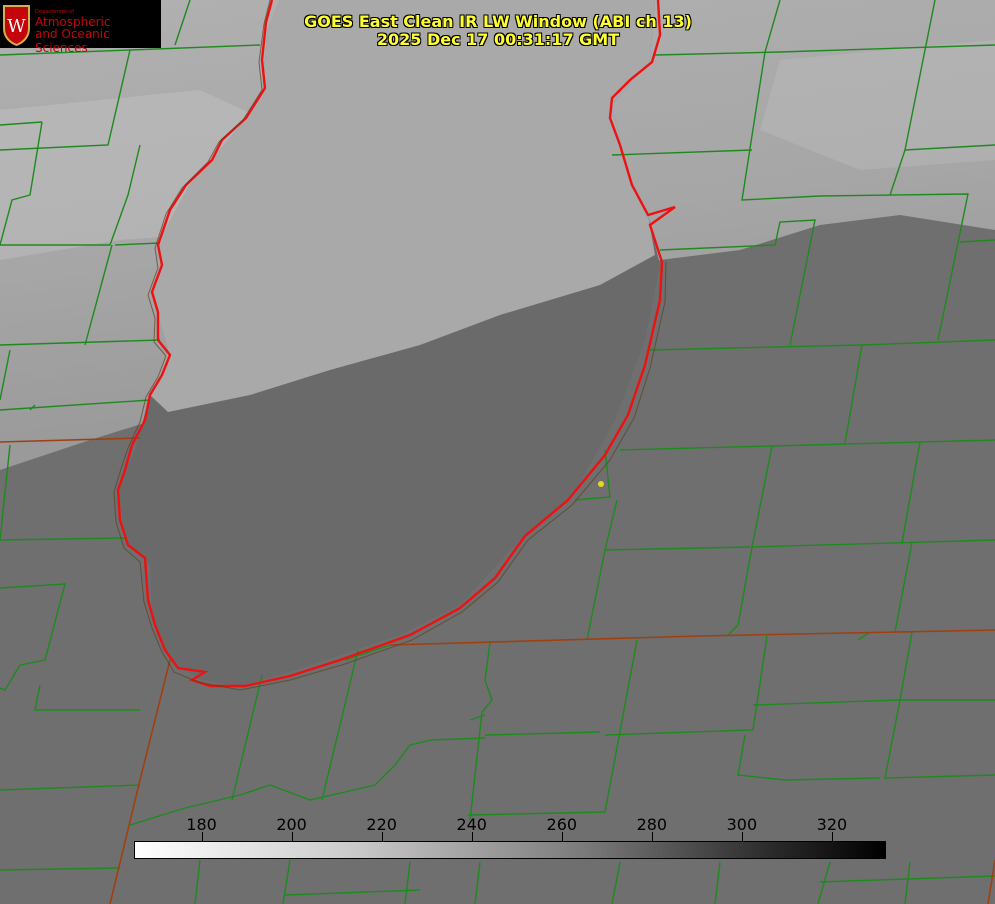 The height and width of the screenshot is (904, 995). Describe the element at coordinates (510, 850) in the screenshot. I see `colorbar-gradient` at that location.